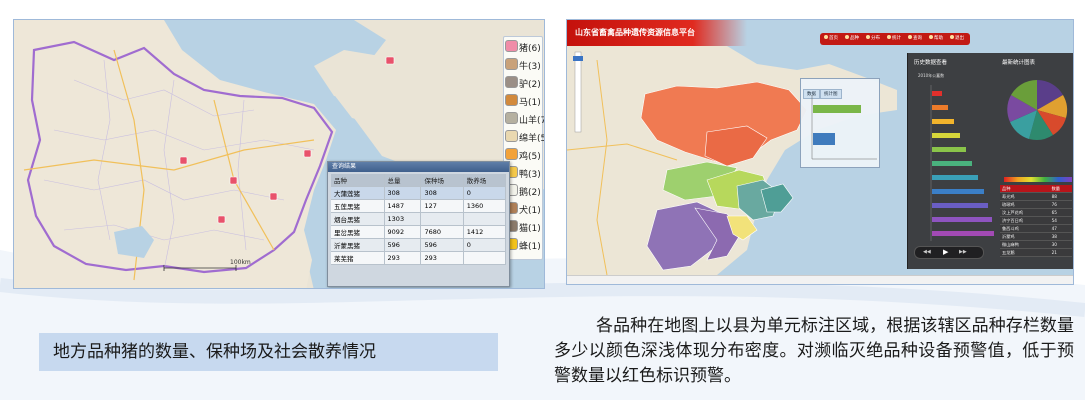  Describe the element at coordinates (531, 139) in the screenshot. I see `legend-label: 绵羊(5)` at that location.